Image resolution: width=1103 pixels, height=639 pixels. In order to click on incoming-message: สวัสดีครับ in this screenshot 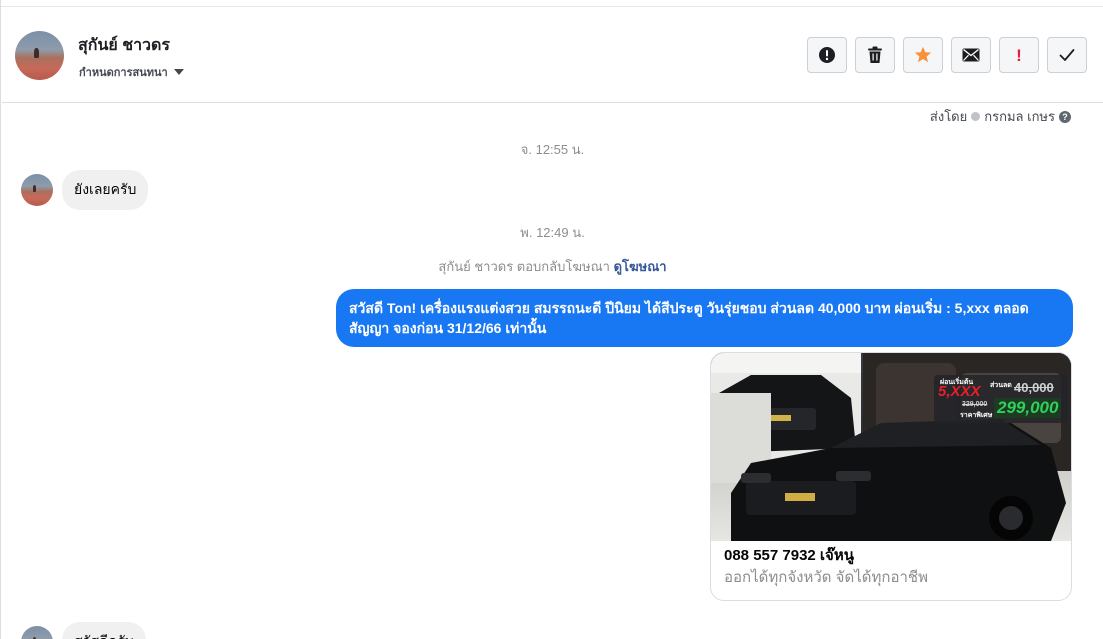, I will do `click(83, 630)`.